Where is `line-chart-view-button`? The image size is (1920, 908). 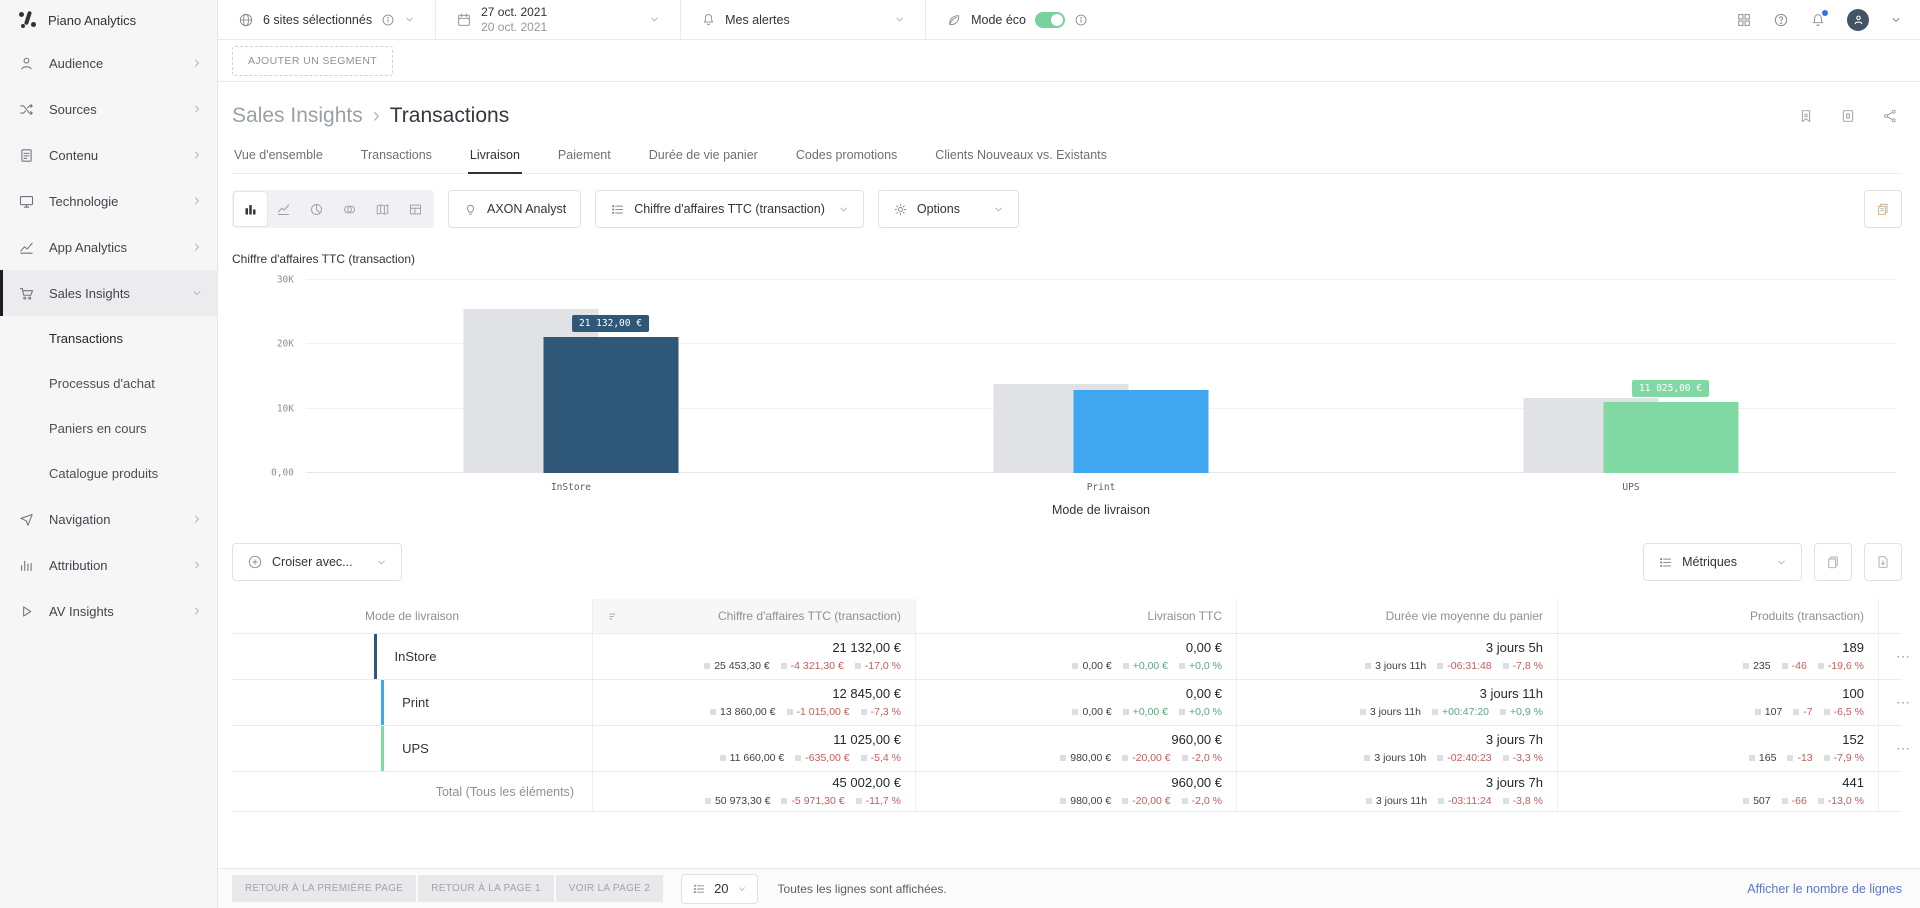 line-chart-view-button is located at coordinates (283, 209).